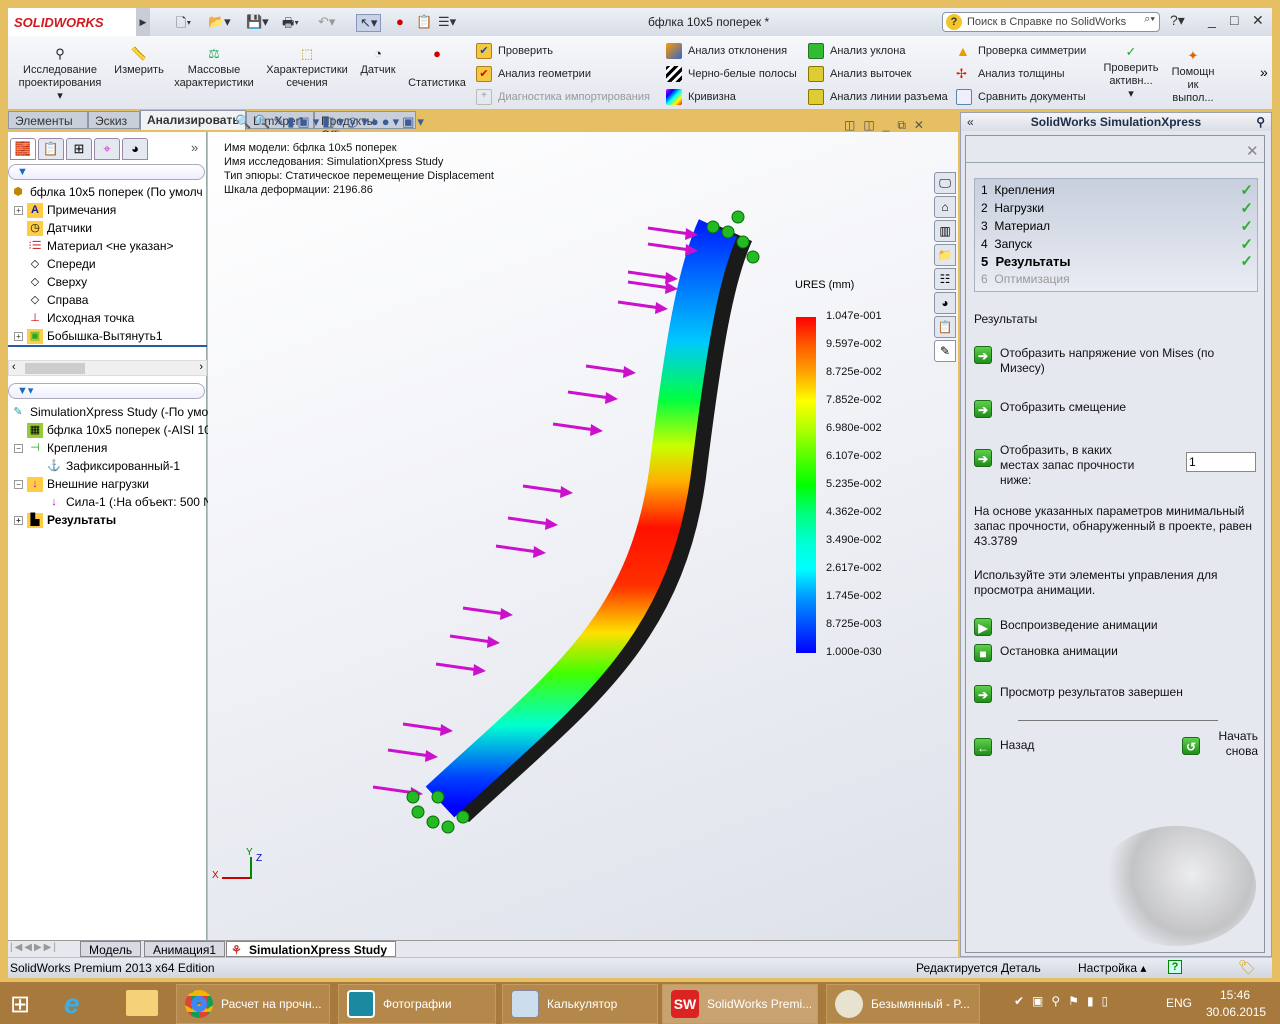  I want to click on panel-splitter, so click(107, 346).